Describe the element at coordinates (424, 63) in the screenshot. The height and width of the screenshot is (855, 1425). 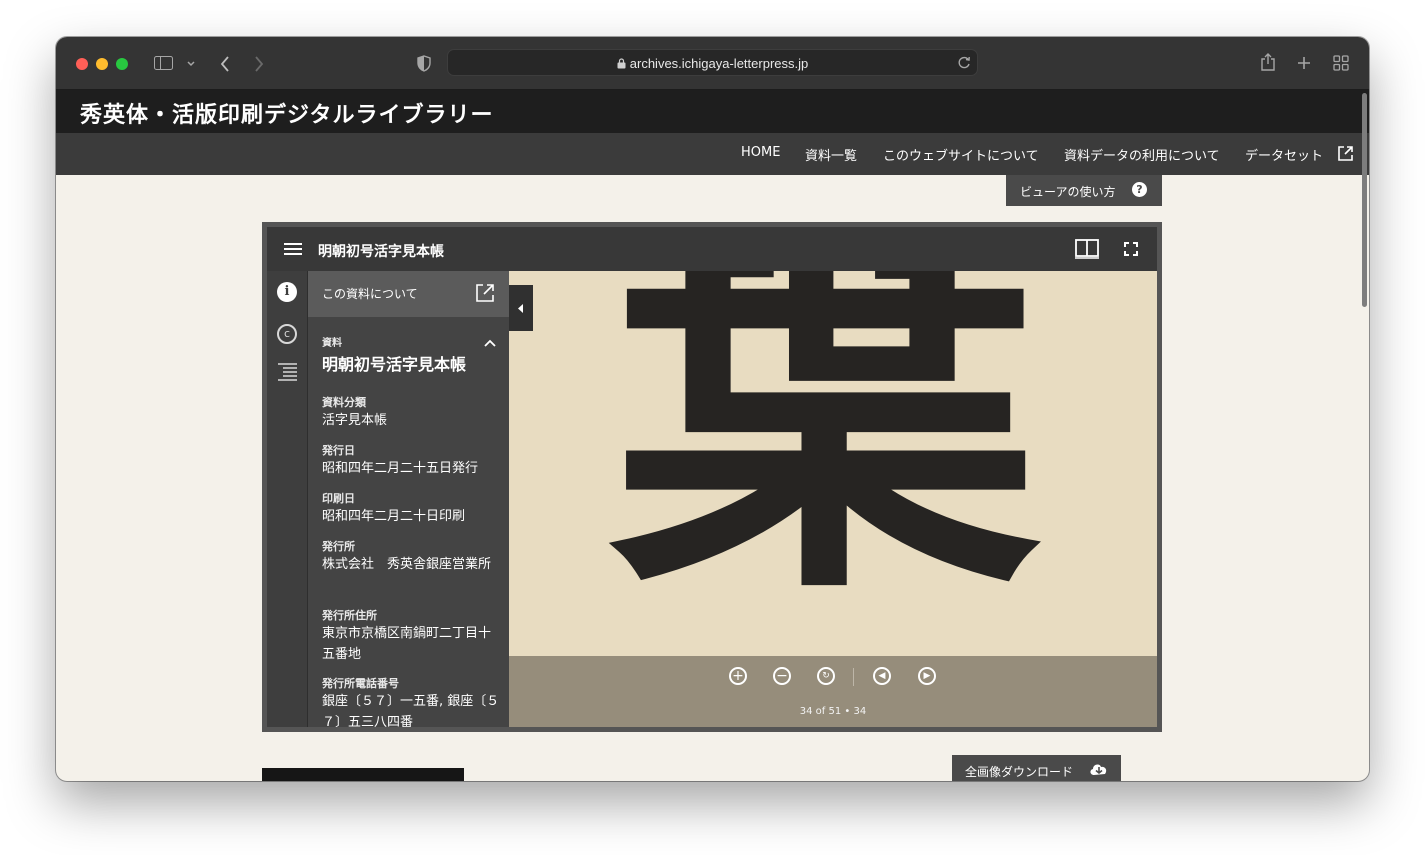
I see `shield-icon` at that location.